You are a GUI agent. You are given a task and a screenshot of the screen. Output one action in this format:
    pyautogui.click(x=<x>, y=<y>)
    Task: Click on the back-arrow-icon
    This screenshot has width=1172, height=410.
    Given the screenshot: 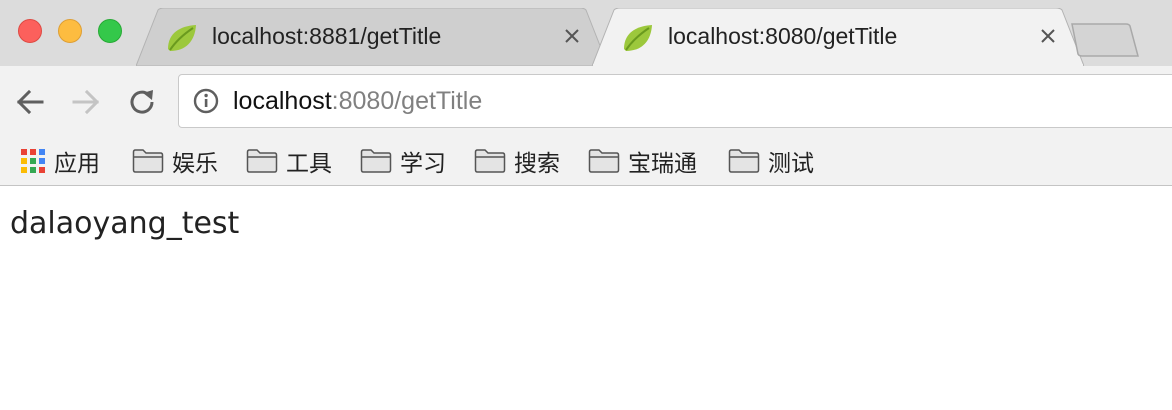 What is the action you would take?
    pyautogui.click(x=30, y=102)
    